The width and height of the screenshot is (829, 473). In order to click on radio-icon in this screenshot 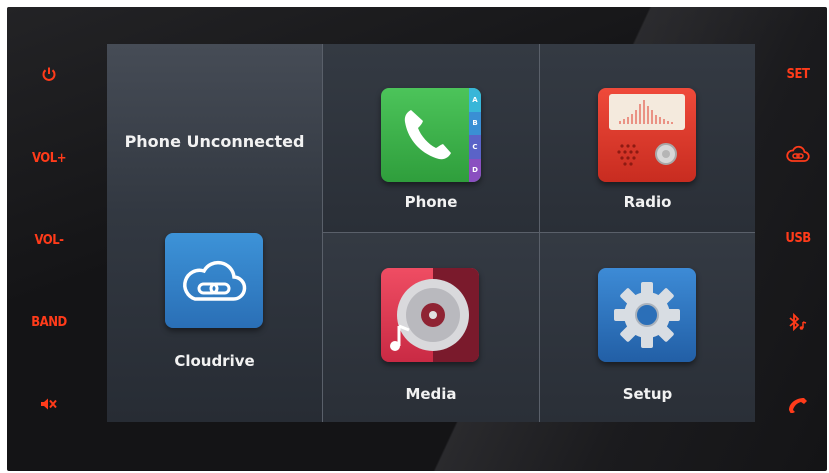, I will do `click(647, 130)`.